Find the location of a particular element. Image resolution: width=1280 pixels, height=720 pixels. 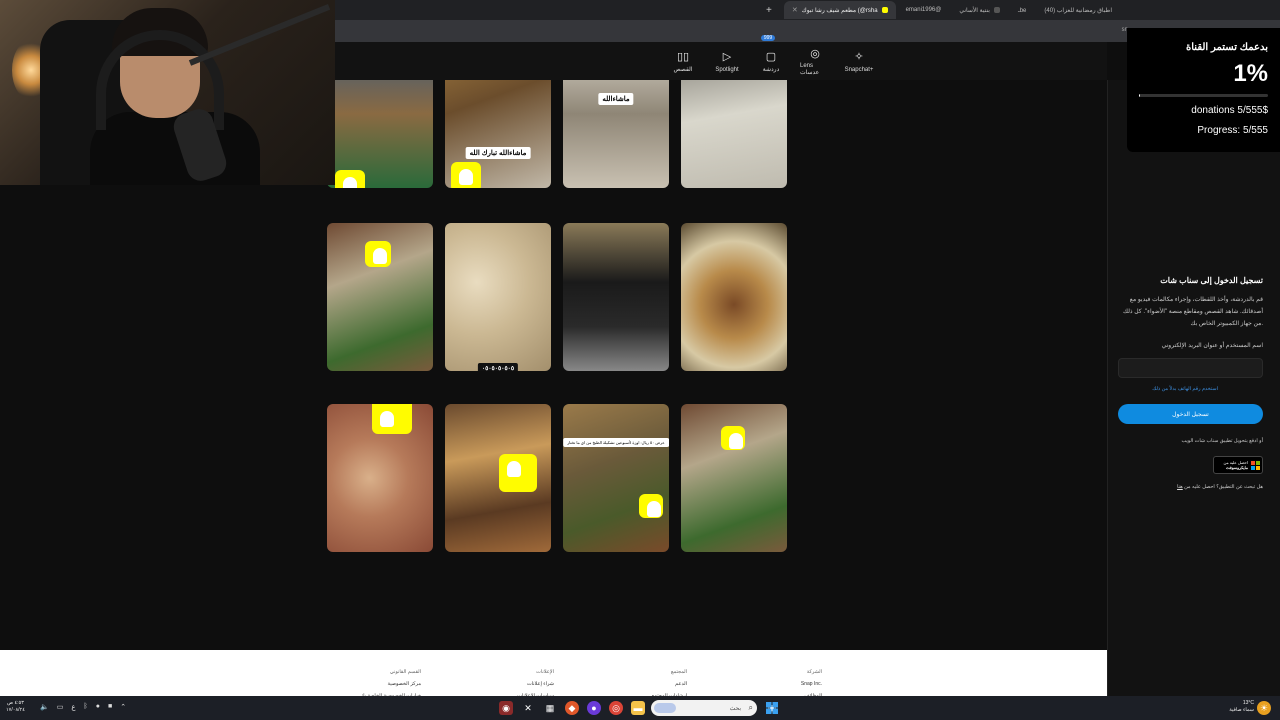

story-caption: ٠٥٠٥٠٥٠٥٠٥ is located at coordinates (498, 367).